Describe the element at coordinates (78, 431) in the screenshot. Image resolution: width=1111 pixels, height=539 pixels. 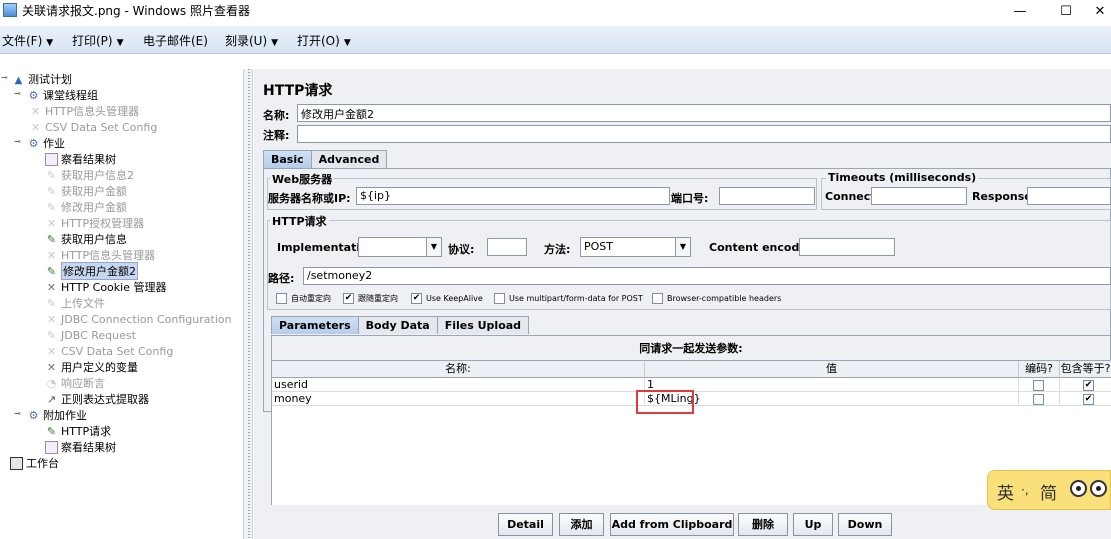
I see `tree-item: HTTP请求` at that location.